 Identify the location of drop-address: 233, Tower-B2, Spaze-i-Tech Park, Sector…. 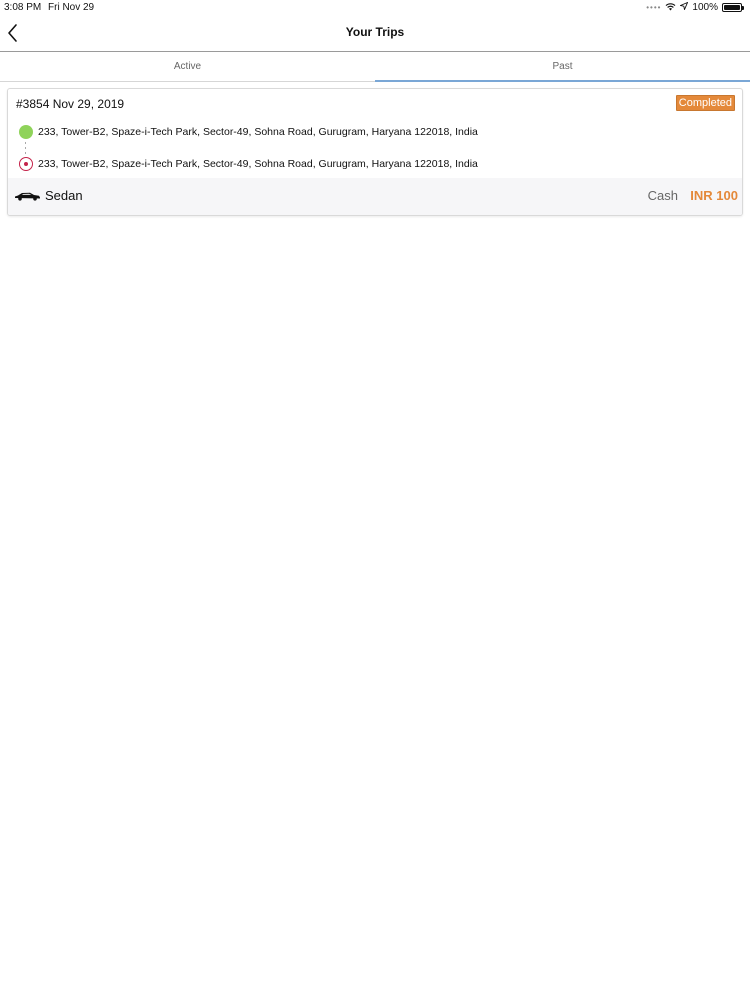
(258, 164).